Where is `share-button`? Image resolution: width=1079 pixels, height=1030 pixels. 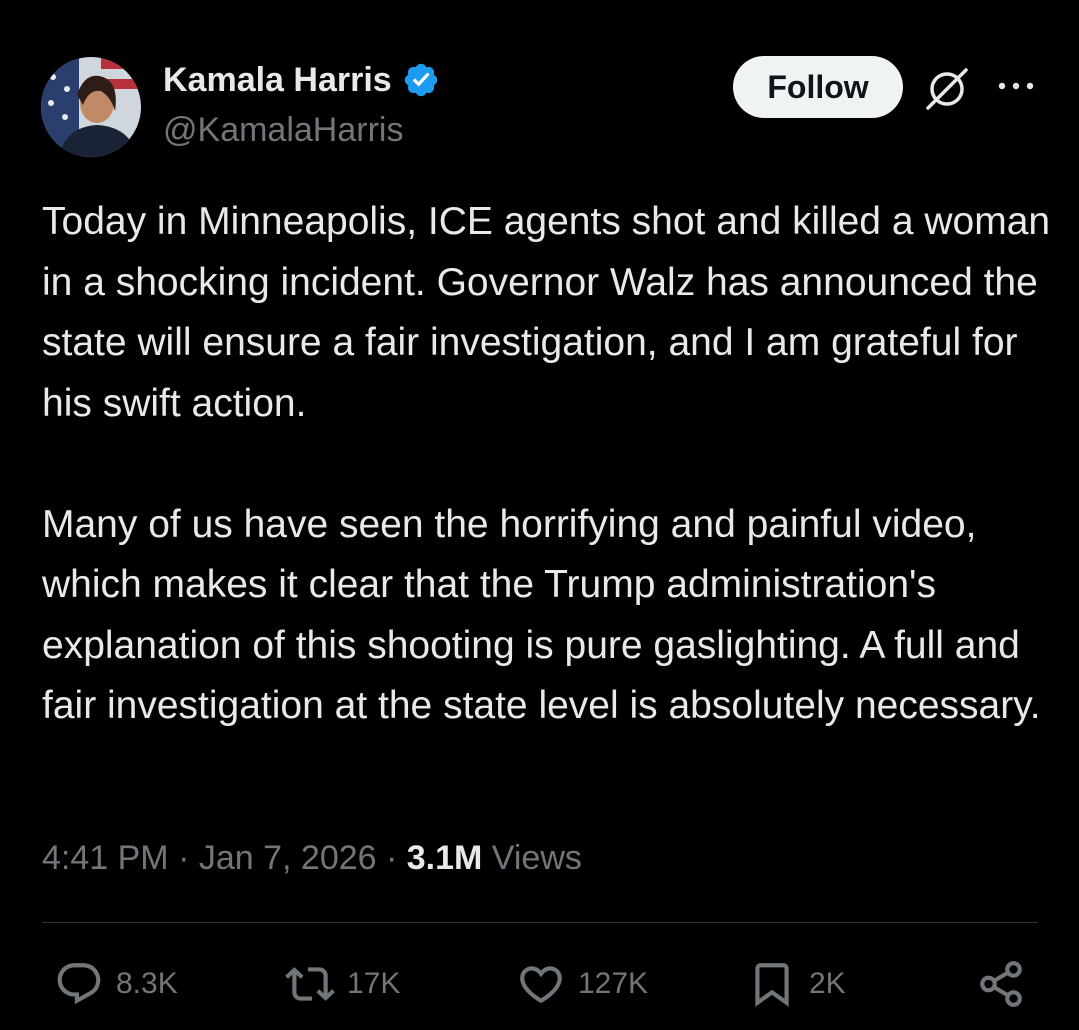
share-button is located at coordinates (1001, 984).